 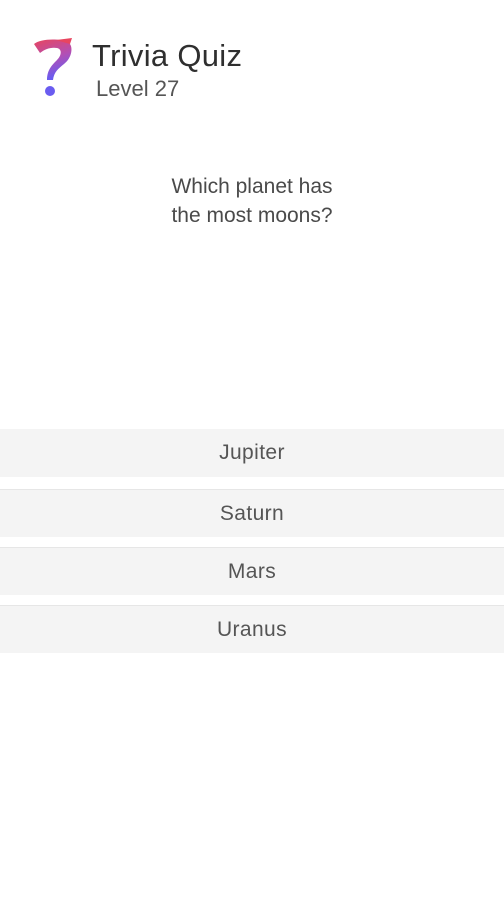 I want to click on app-title: Trivia Quiz, so click(x=167, y=55).